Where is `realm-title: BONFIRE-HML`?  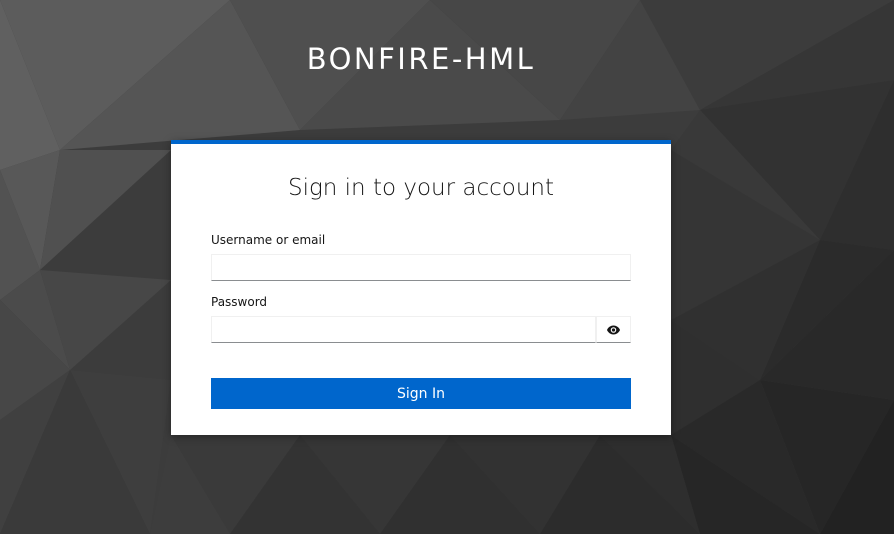 realm-title: BONFIRE-HML is located at coordinates (421, 59).